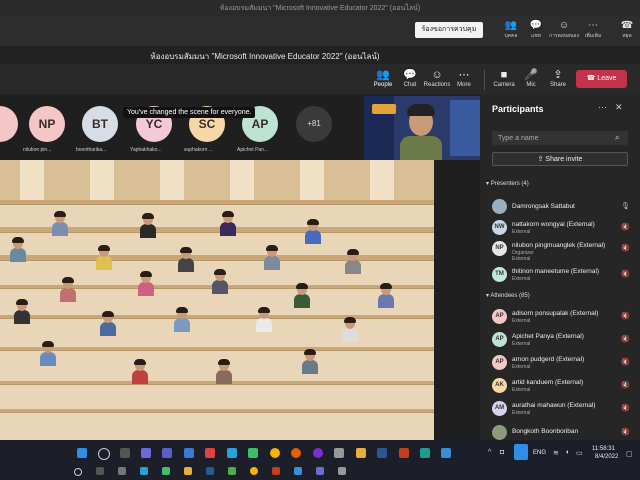 The width and height of the screenshot is (640, 480). Describe the element at coordinates (489, 452) in the screenshot. I see `chevron-up-icon: ^` at that location.